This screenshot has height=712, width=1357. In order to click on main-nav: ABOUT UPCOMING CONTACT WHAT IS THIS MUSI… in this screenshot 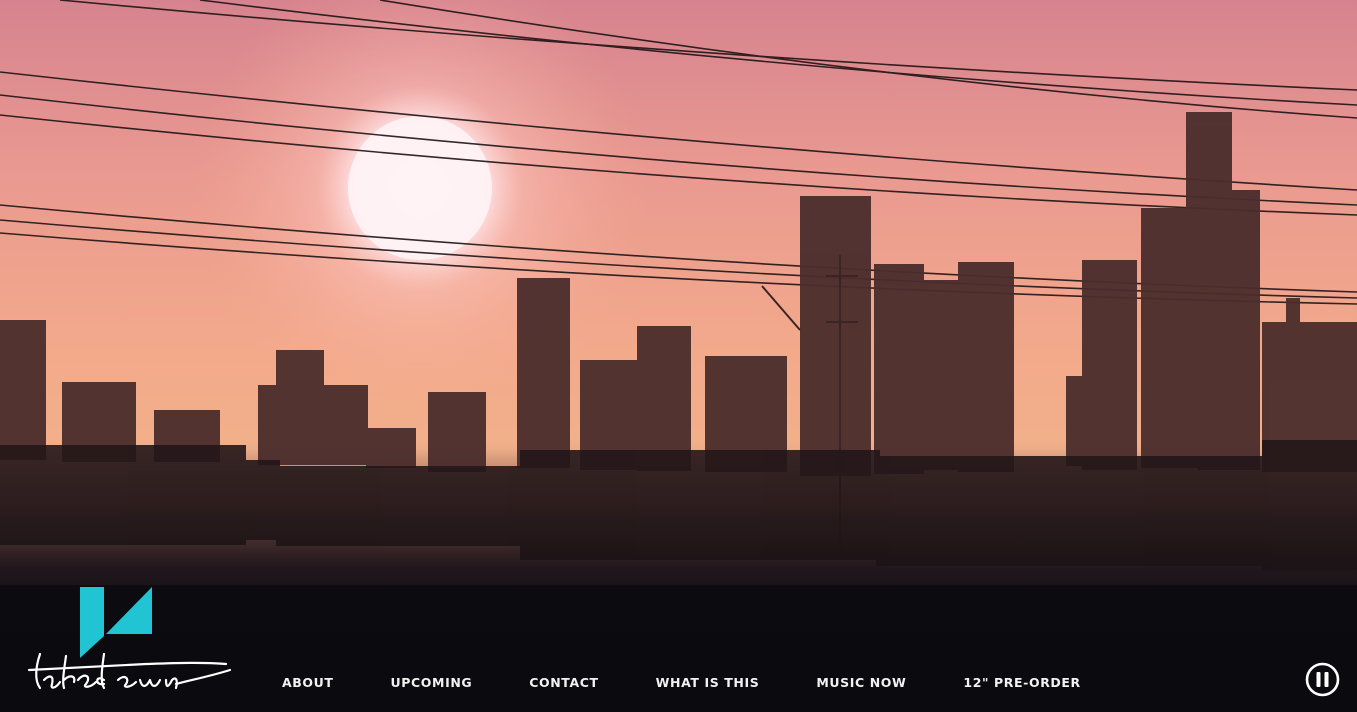, I will do `click(681, 682)`.